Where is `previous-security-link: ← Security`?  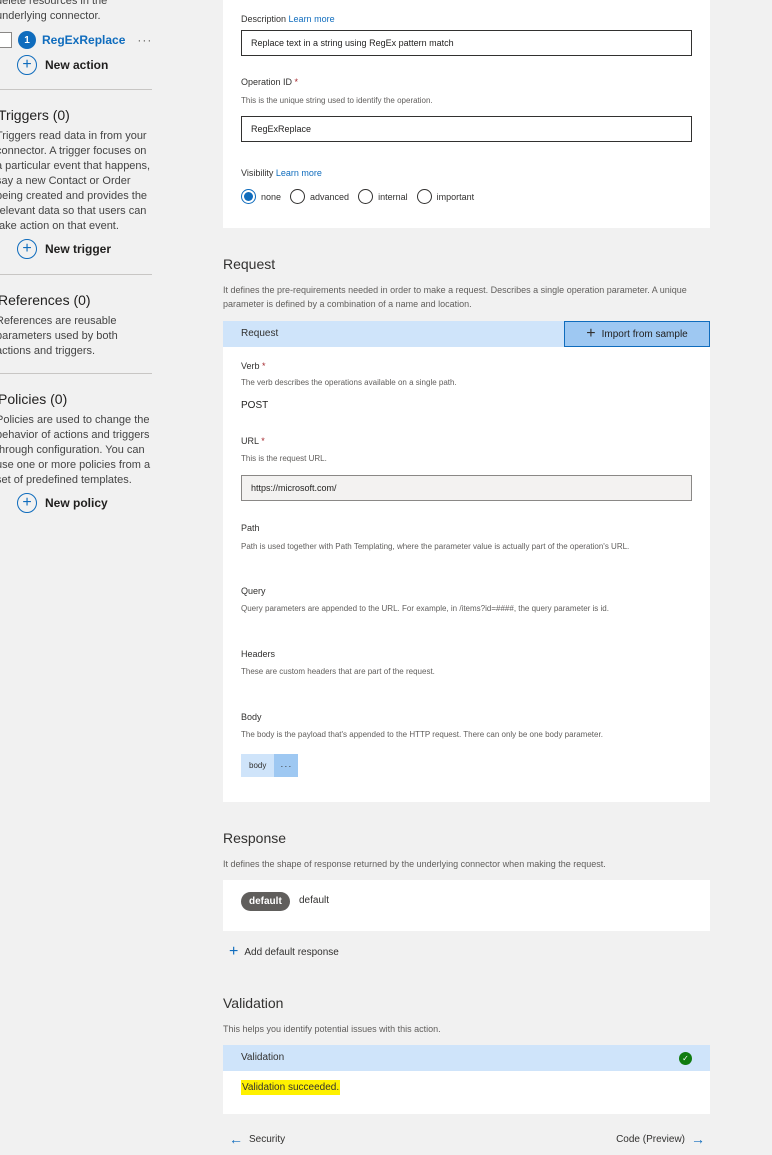 previous-security-link: ← Security is located at coordinates (257, 1139).